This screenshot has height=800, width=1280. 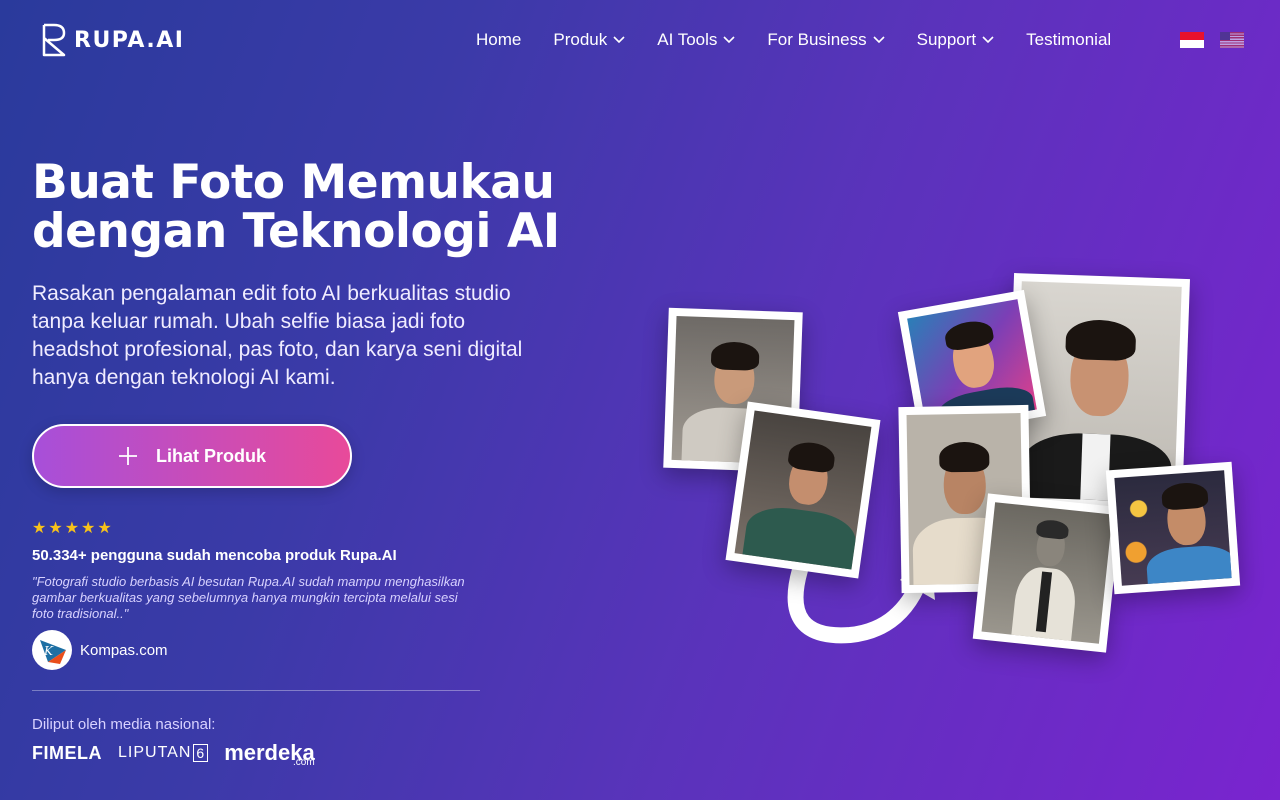 I want to click on nav-testimonial: Testimonial, so click(x=1068, y=40).